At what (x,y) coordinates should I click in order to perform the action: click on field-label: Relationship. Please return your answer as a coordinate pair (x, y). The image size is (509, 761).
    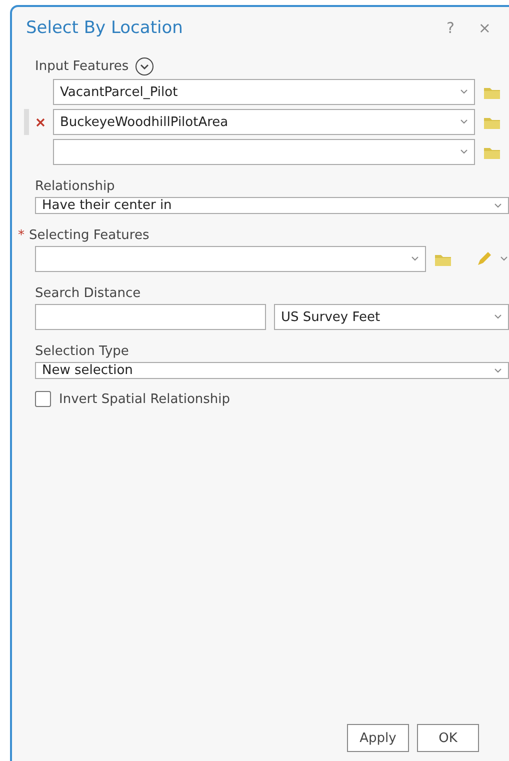
    Looking at the image, I should click on (75, 186).